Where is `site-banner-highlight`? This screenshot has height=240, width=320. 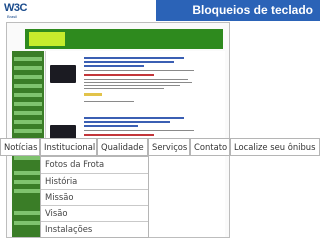 site-banner-highlight is located at coordinates (47, 39).